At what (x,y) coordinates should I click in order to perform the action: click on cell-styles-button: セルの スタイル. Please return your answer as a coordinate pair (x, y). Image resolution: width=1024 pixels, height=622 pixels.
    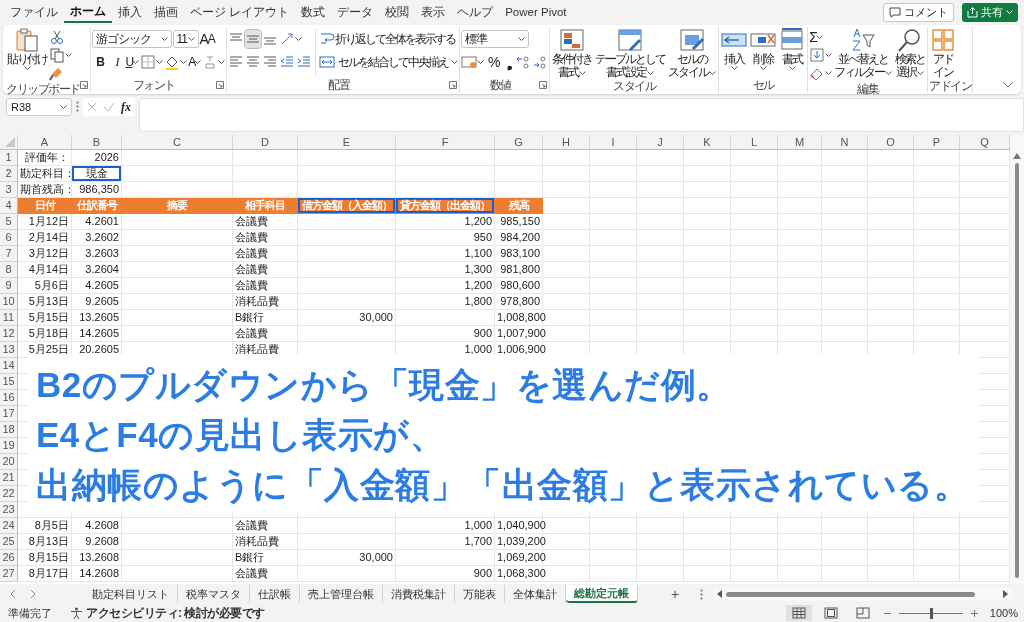
    Looking at the image, I should click on (692, 53).